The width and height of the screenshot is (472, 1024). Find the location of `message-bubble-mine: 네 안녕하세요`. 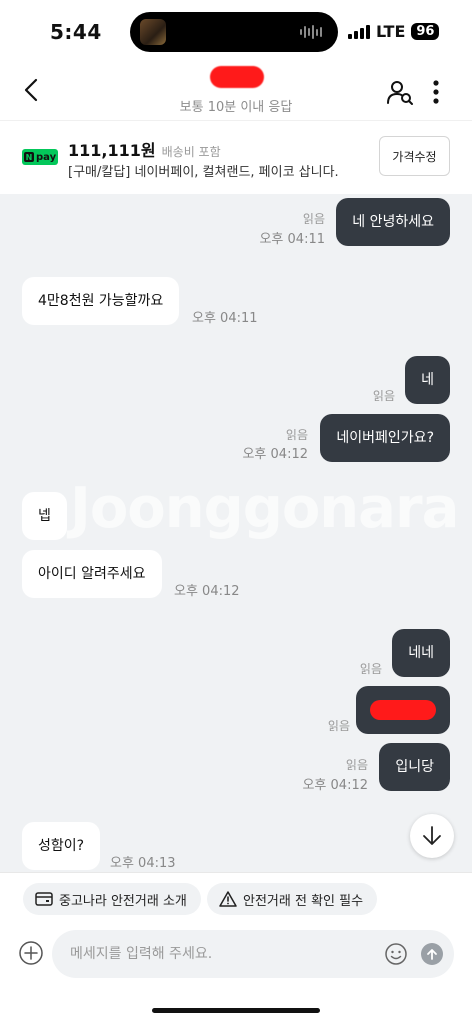

message-bubble-mine: 네 안녕하세요 is located at coordinates (393, 222).